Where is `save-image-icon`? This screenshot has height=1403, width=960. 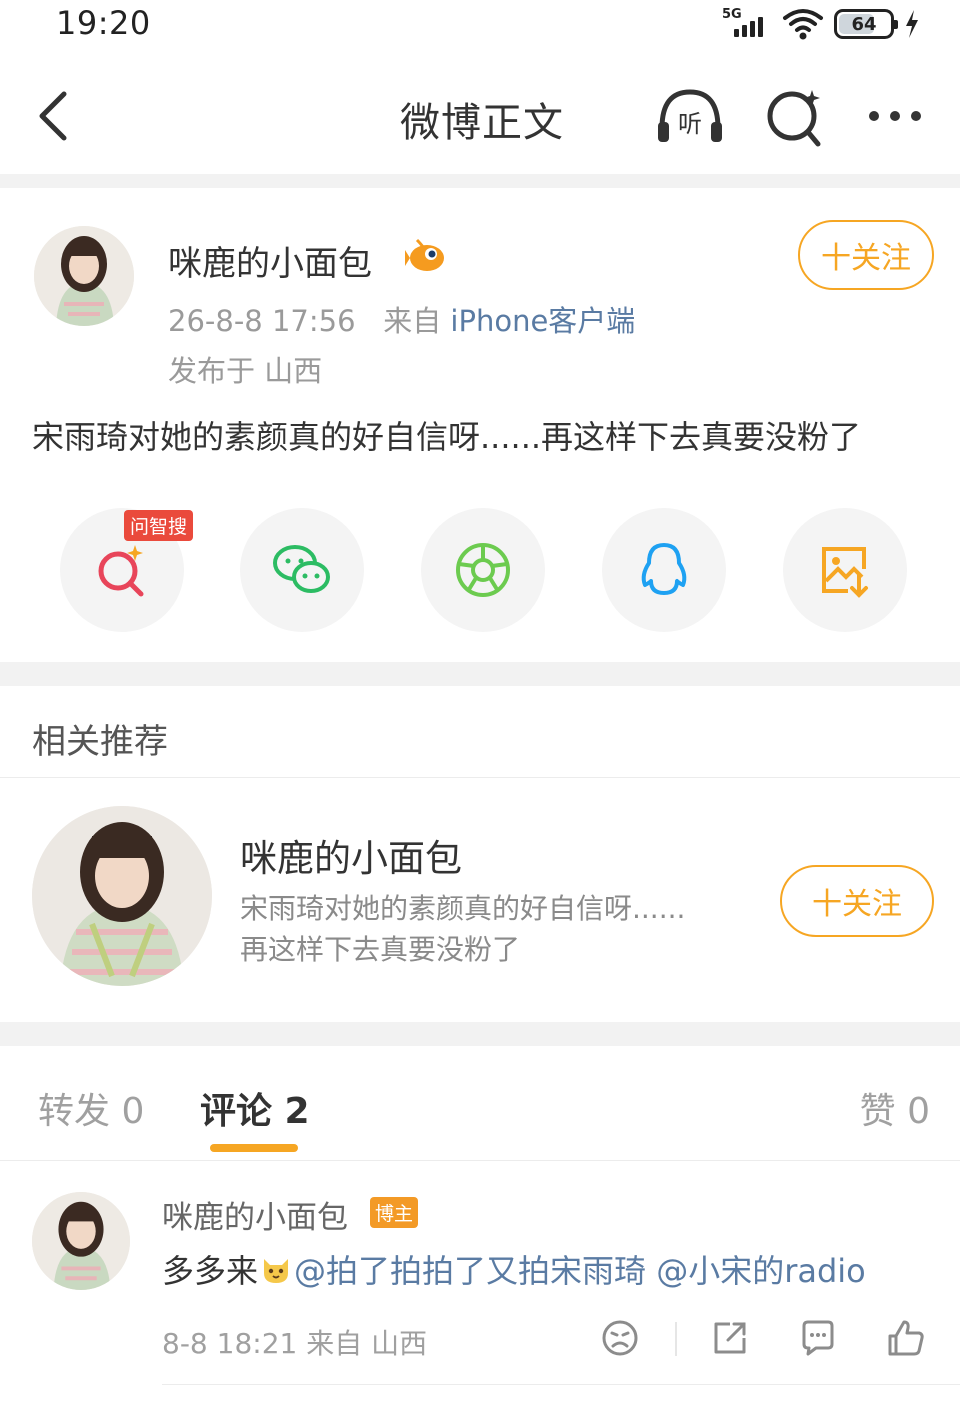 save-image-icon is located at coordinates (845, 572).